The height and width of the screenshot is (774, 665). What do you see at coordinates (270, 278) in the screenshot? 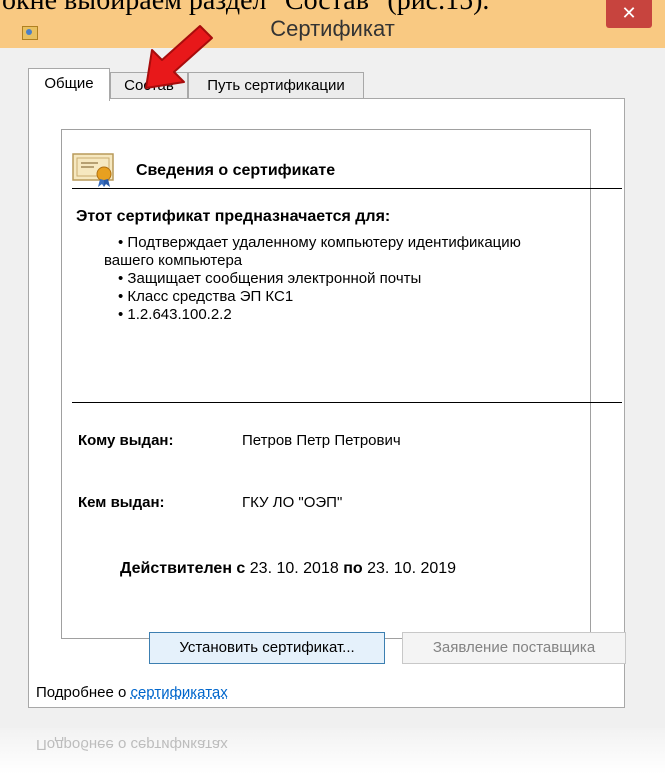
I see `purpose-item: • Защищает сообщения электронной почты` at bounding box center [270, 278].